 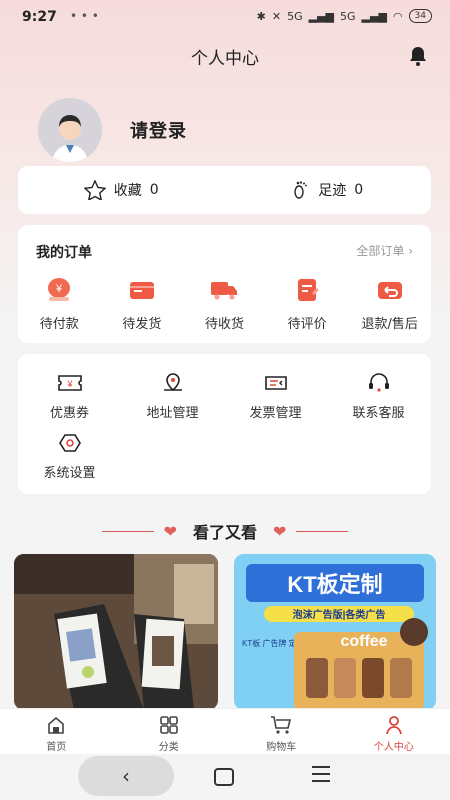 I want to click on service-invoice-label: 发票管理, so click(x=275, y=413).